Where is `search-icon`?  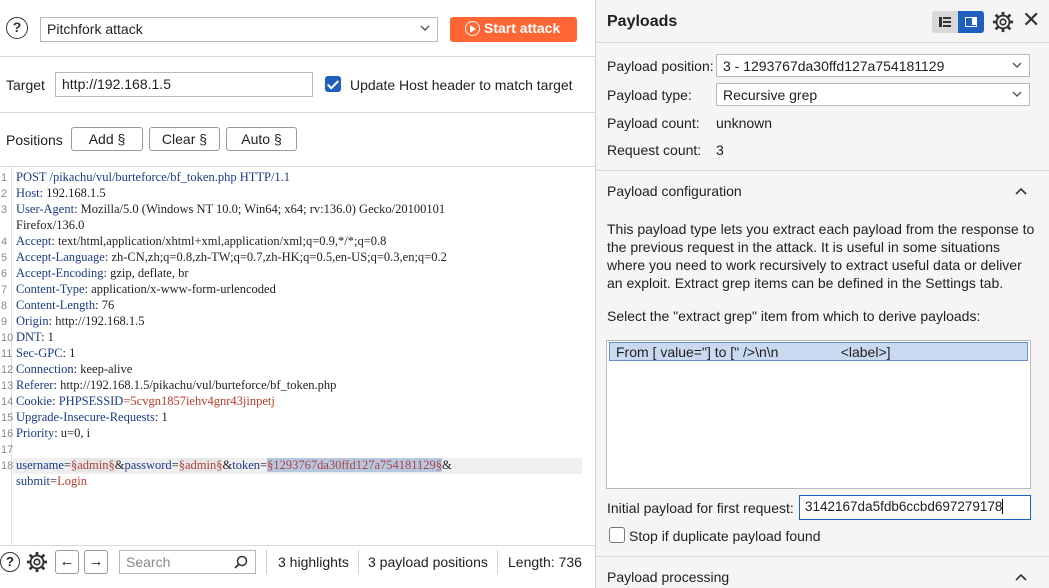 search-icon is located at coordinates (241, 562).